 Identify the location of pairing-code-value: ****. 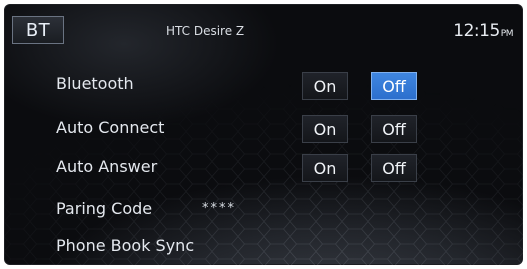
(219, 208).